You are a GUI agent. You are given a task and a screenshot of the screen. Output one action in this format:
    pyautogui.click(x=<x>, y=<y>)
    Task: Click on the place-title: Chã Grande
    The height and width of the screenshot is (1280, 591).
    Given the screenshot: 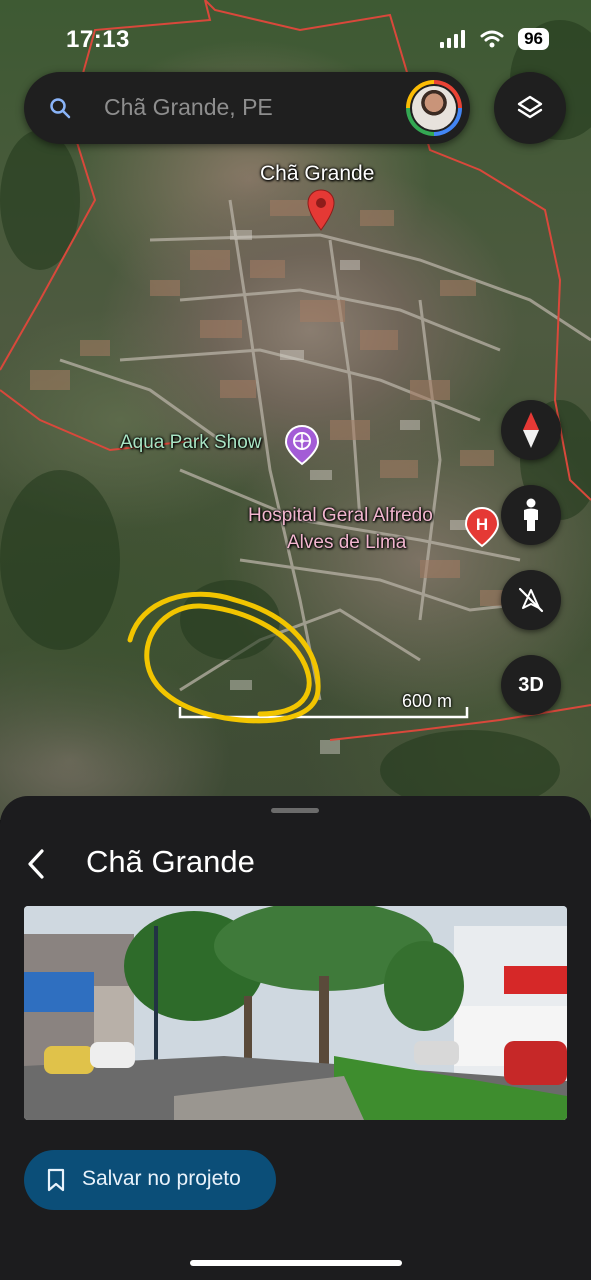 What is the action you would take?
    pyautogui.click(x=170, y=861)
    